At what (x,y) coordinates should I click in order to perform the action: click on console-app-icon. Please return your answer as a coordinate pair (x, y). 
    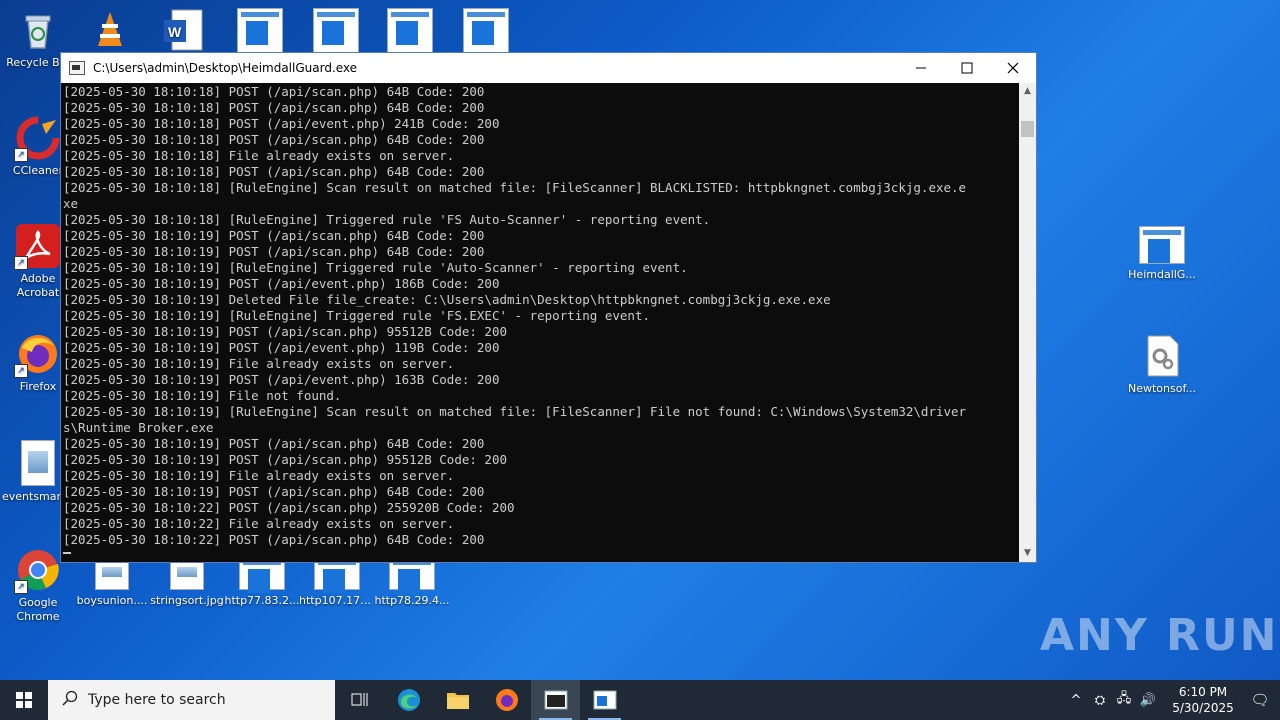
    Looking at the image, I should click on (77, 68).